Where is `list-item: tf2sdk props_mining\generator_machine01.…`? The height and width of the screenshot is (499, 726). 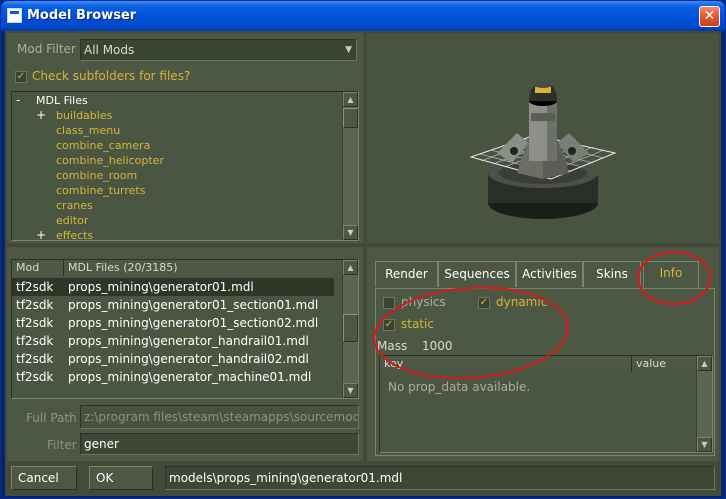 list-item: tf2sdk props_mining\generator_machine01.… is located at coordinates (174, 377).